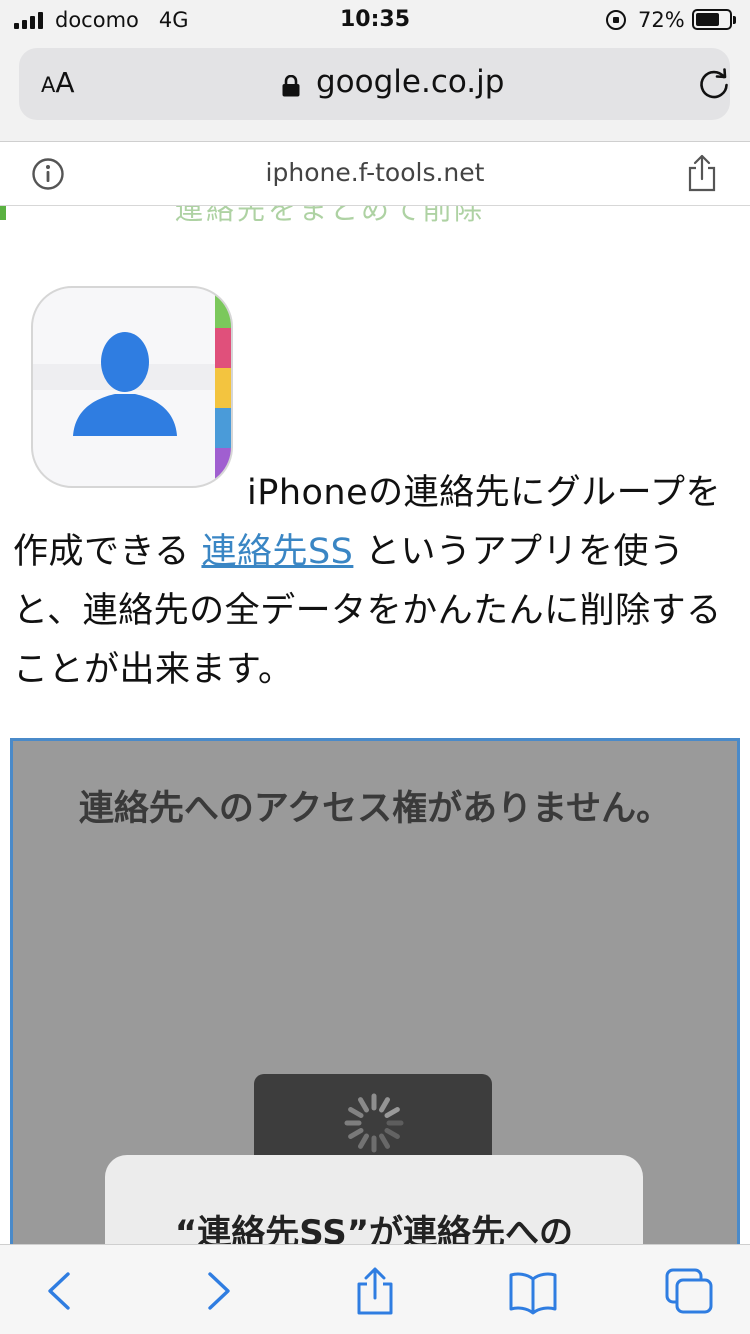  I want to click on url-text: google.co.jp, so click(410, 82).